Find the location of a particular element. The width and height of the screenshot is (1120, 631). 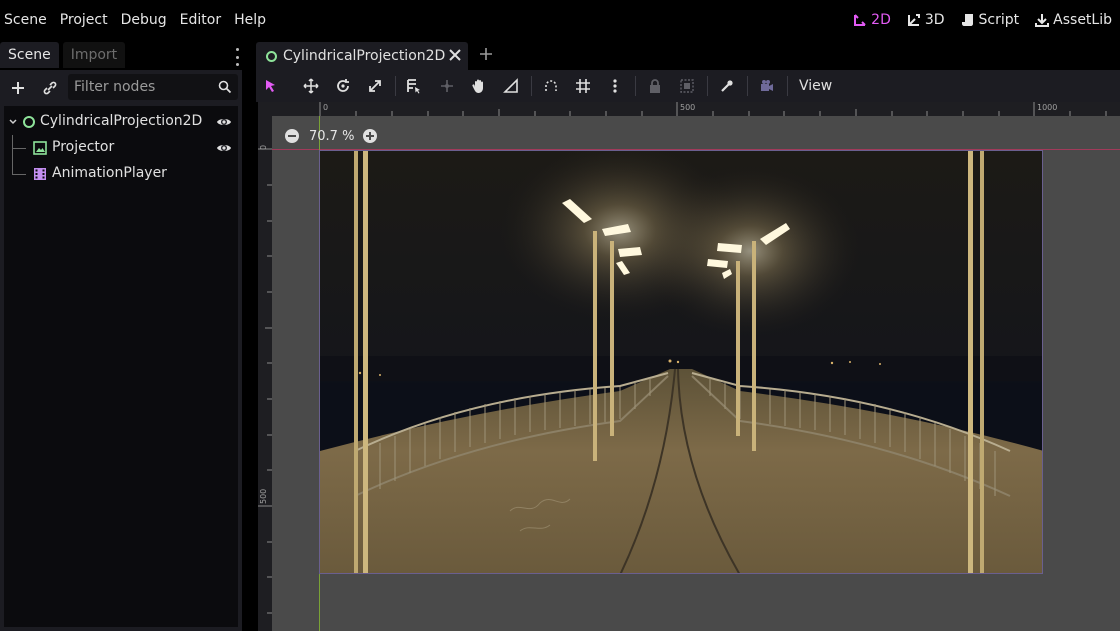

tree-item-projector: Projector is located at coordinates (121, 148).